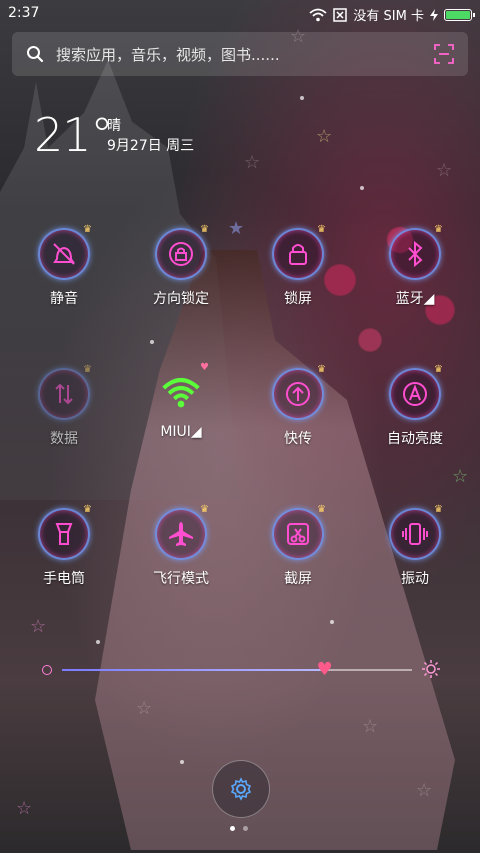 The image size is (480, 853). What do you see at coordinates (64, 299) in the screenshot?
I see `toggle-label: 静音` at bounding box center [64, 299].